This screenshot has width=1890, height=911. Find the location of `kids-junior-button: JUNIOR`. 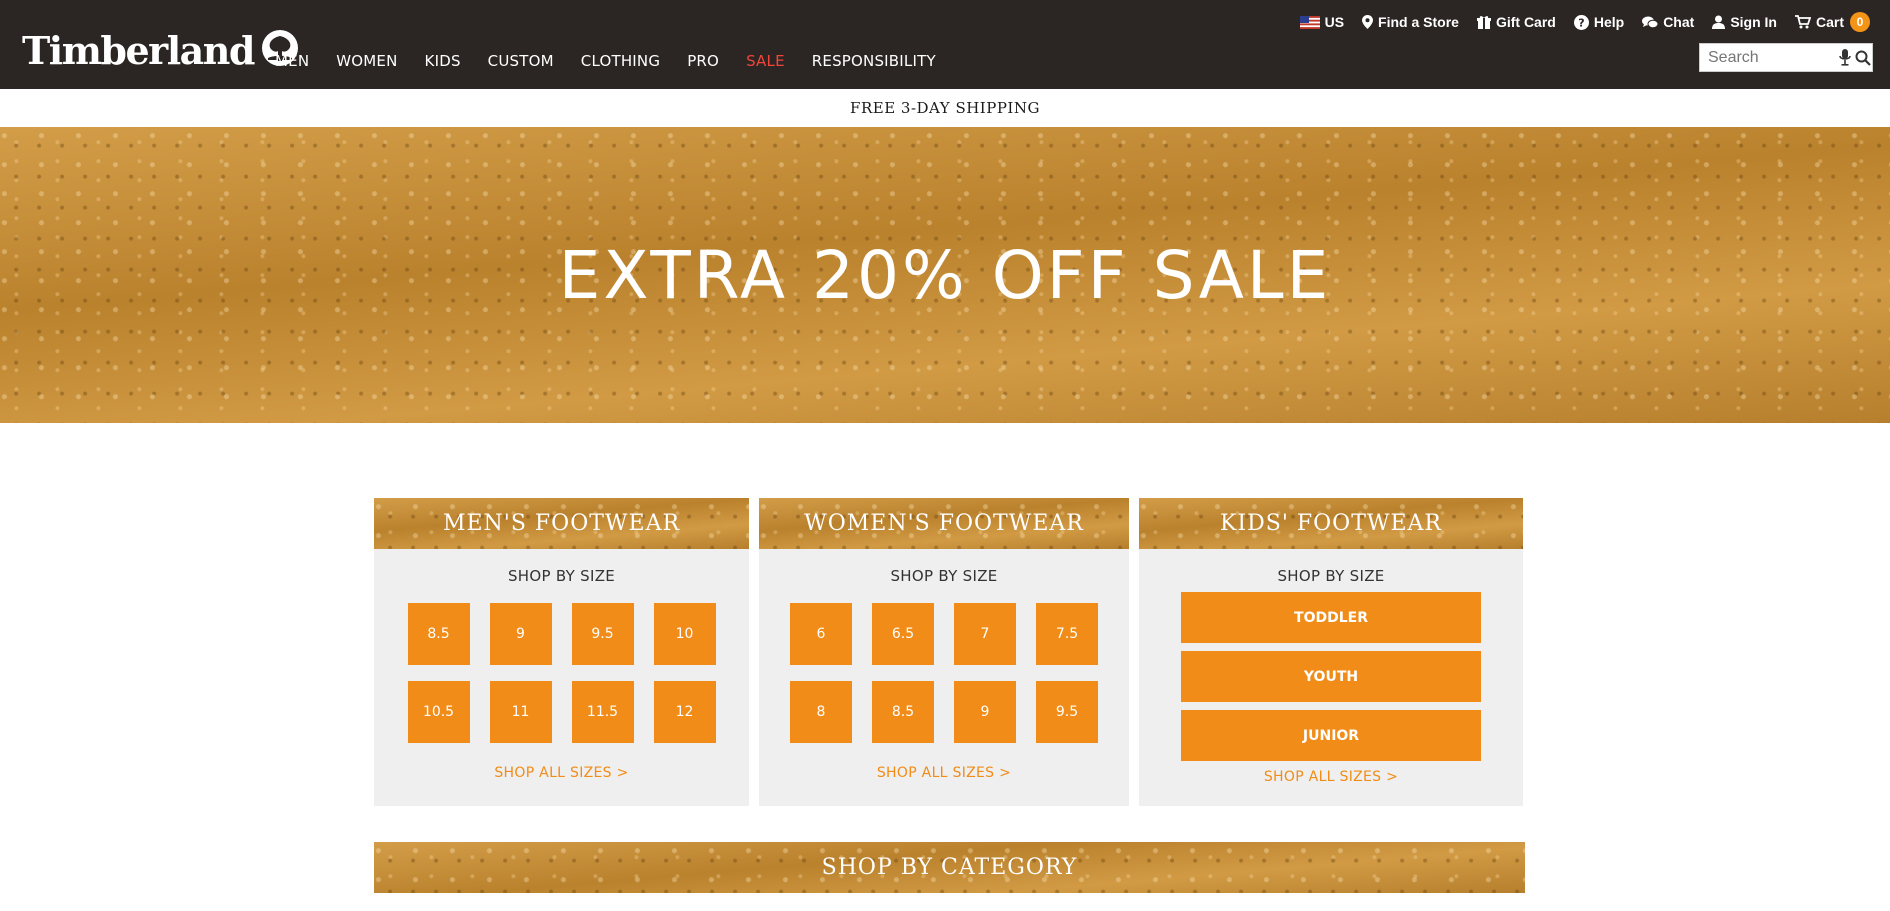

kids-junior-button: JUNIOR is located at coordinates (1331, 735).